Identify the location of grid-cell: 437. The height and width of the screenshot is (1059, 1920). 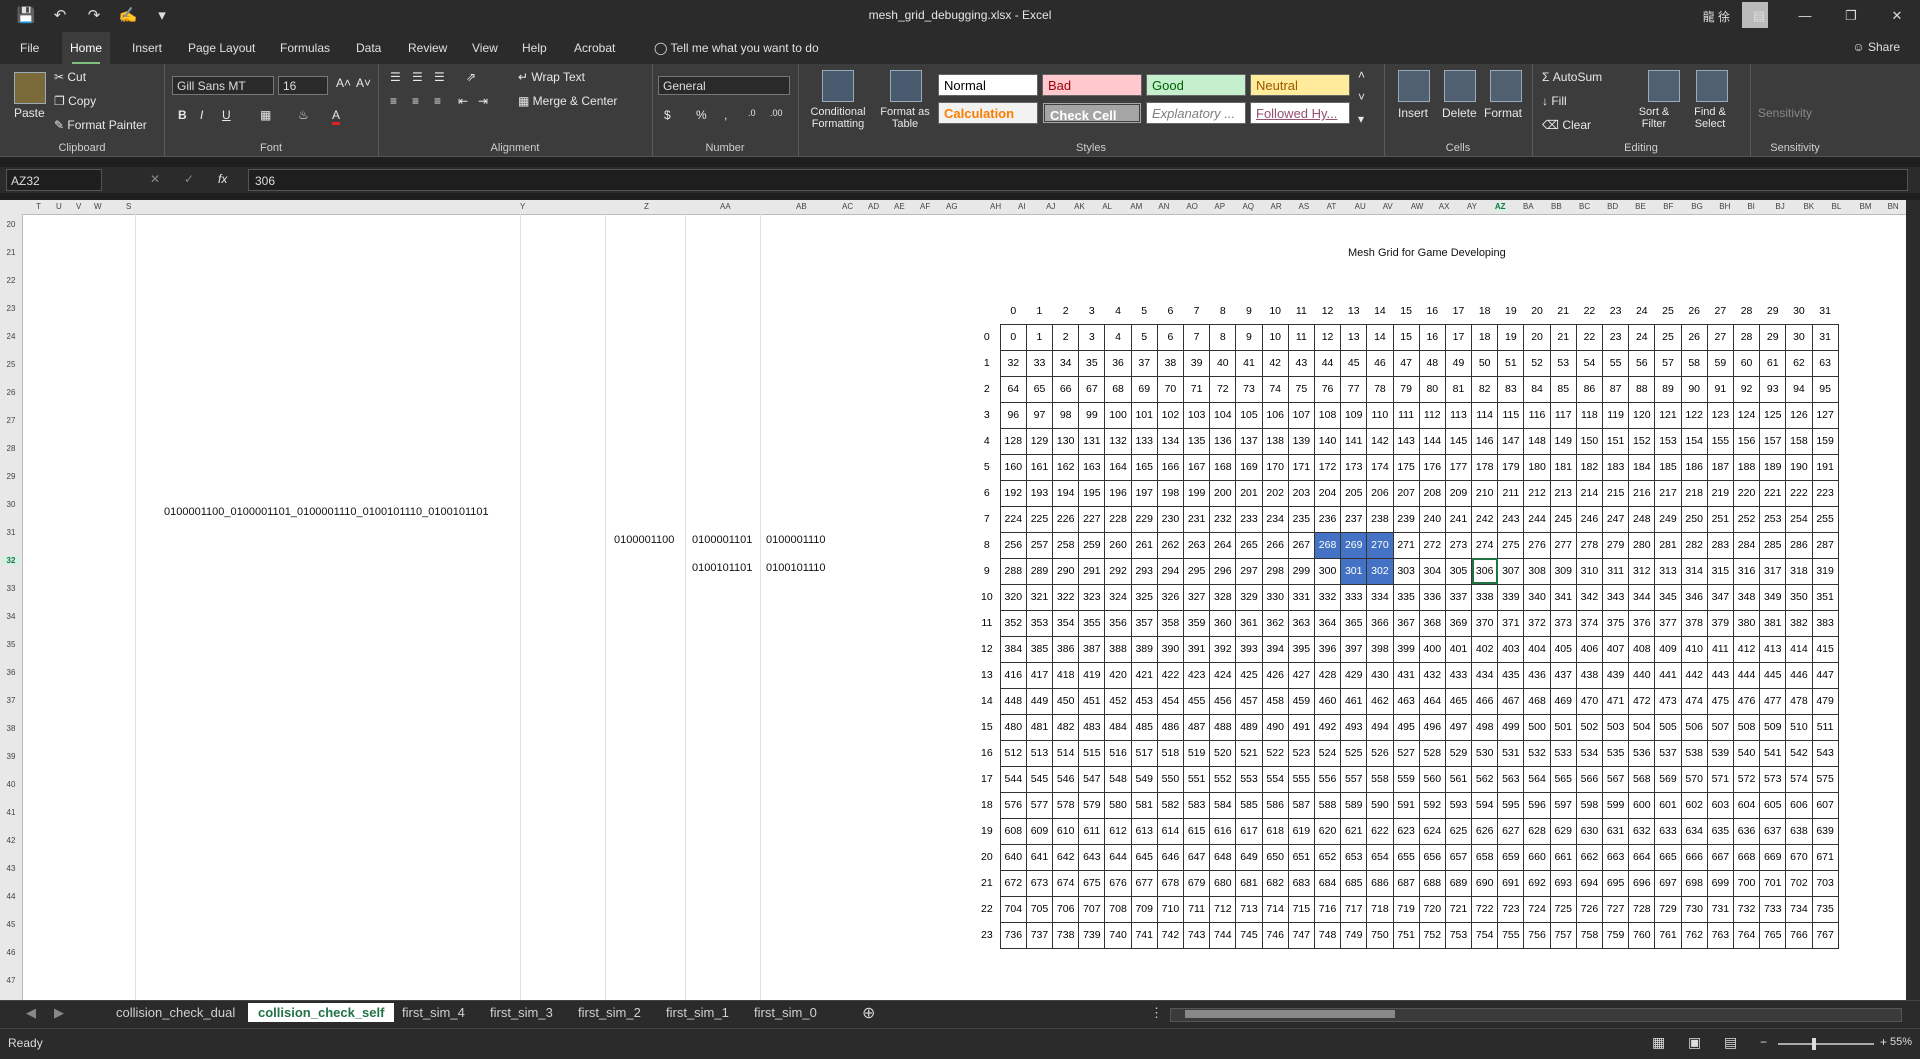
(1563, 675).